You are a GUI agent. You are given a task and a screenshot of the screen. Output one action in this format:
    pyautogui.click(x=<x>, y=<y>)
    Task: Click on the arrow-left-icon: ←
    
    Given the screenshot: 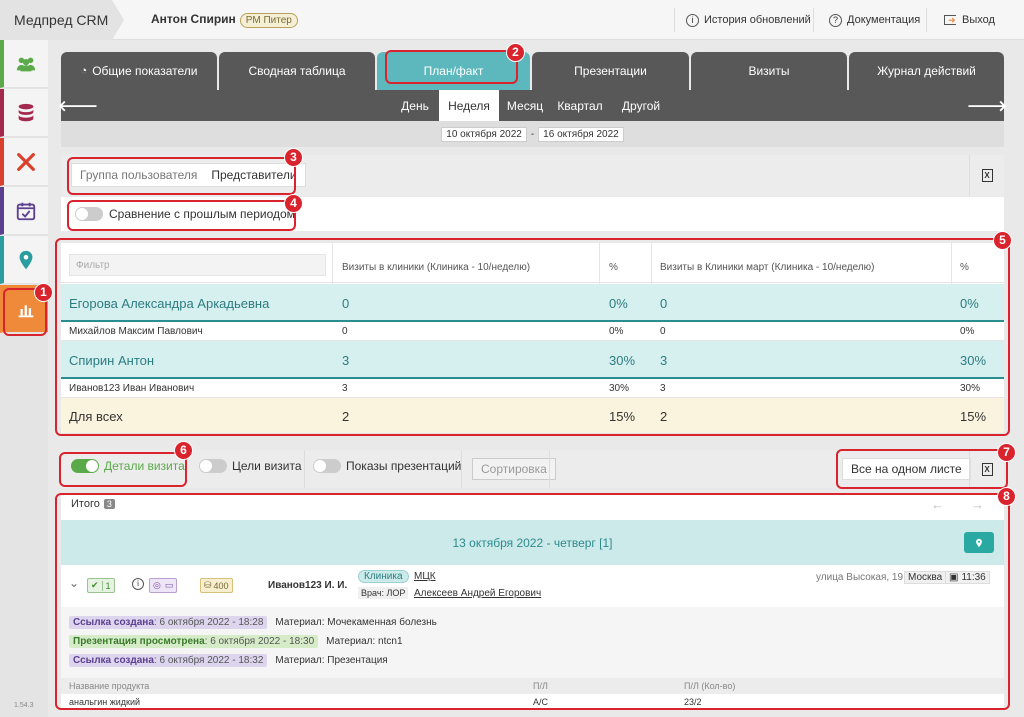 What is the action you would take?
    pyautogui.click(x=937, y=504)
    